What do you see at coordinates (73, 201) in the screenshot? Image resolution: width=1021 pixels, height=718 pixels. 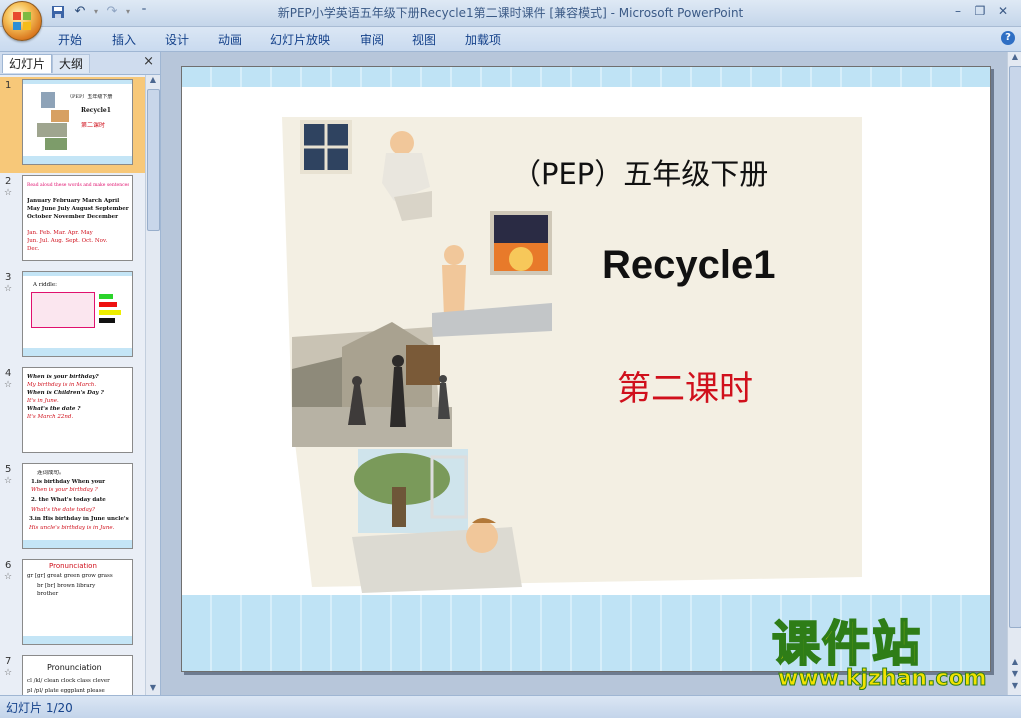 I see `thumb-text: January February March April` at bounding box center [73, 201].